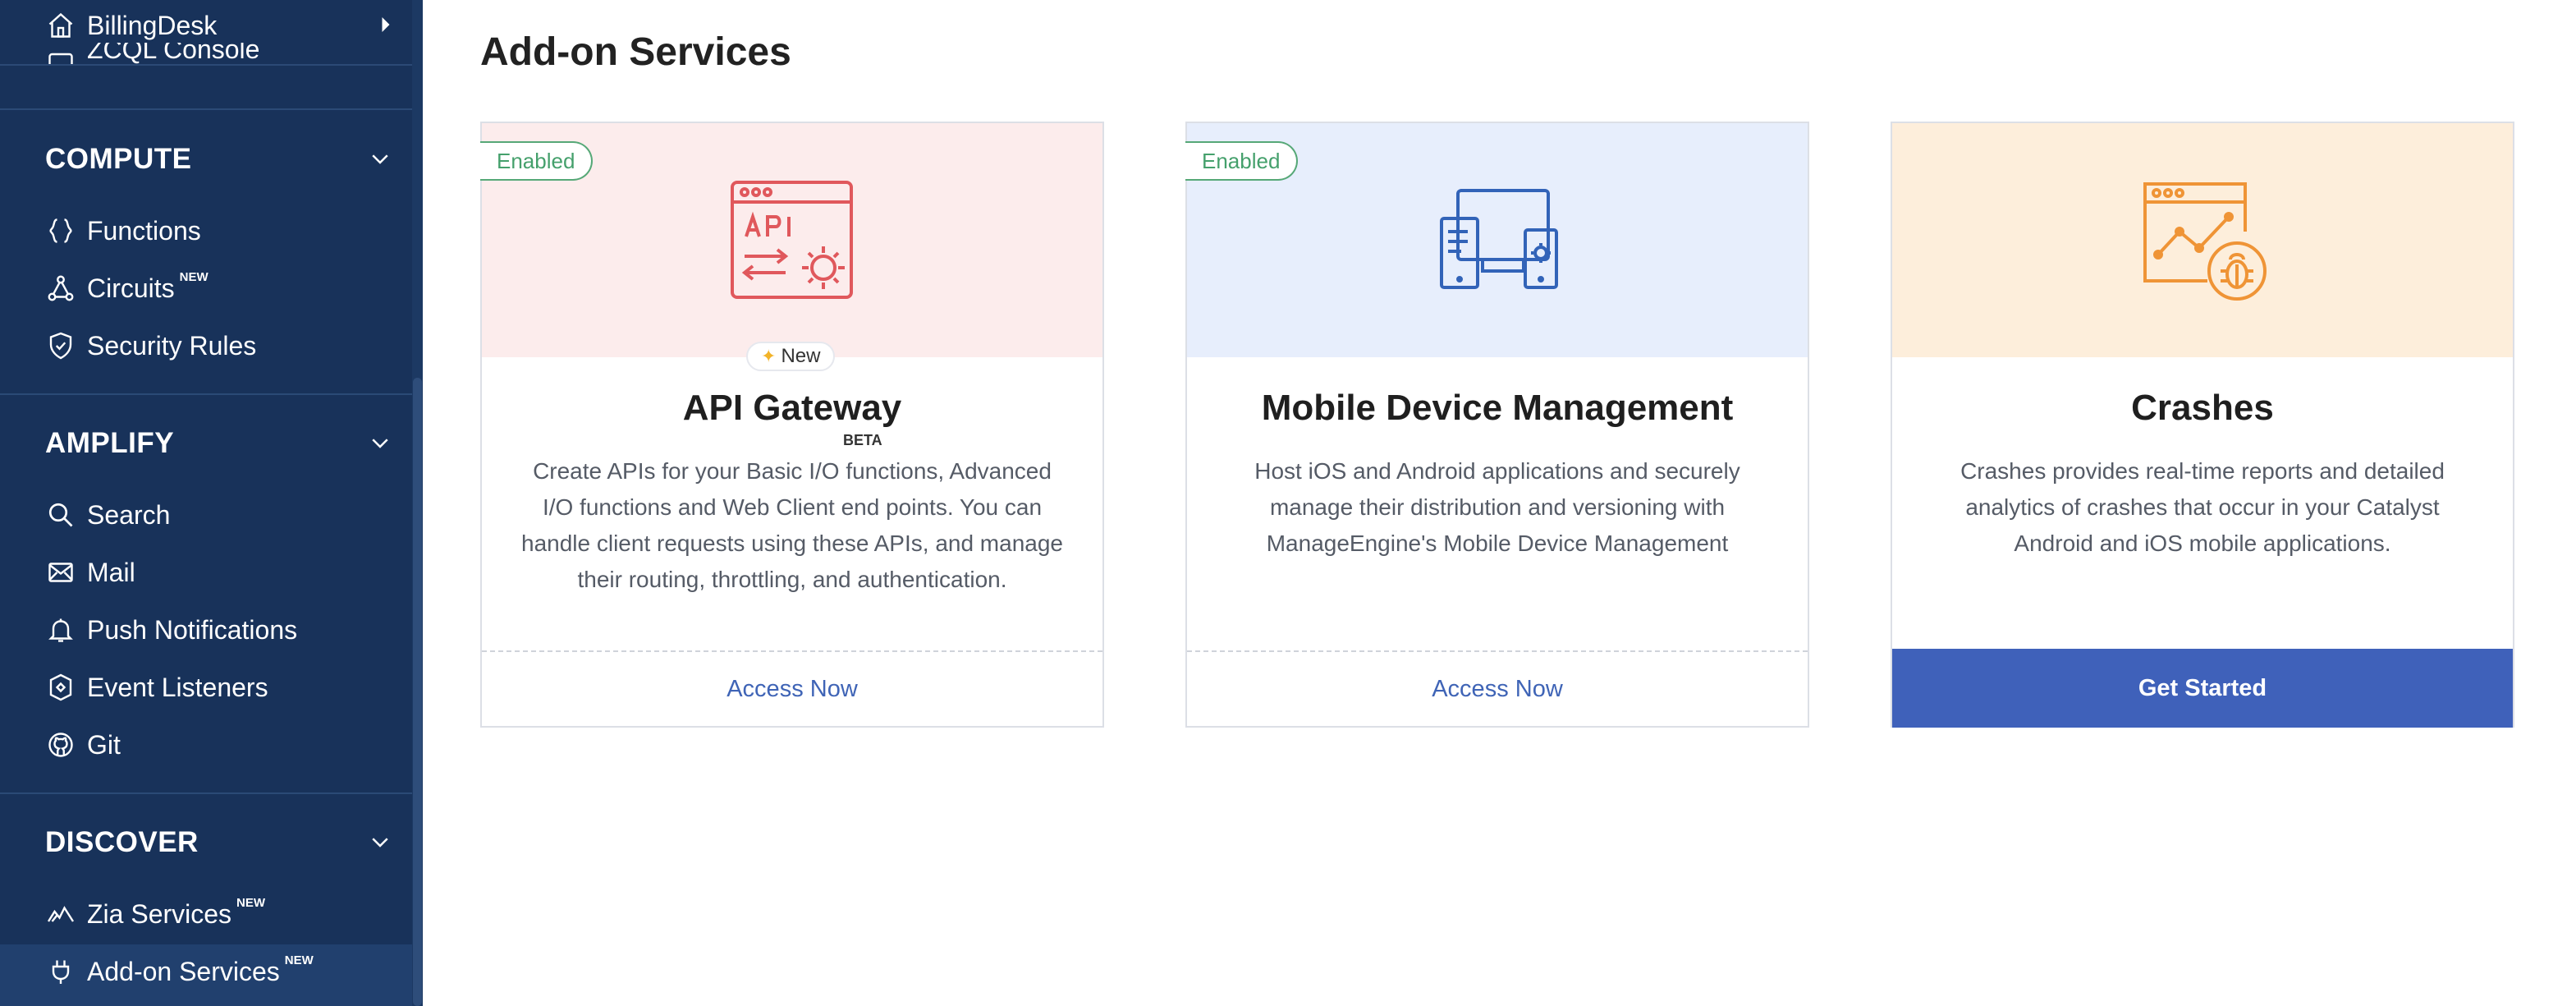  I want to click on sidebar-item-label: BillingDesk, so click(153, 25).